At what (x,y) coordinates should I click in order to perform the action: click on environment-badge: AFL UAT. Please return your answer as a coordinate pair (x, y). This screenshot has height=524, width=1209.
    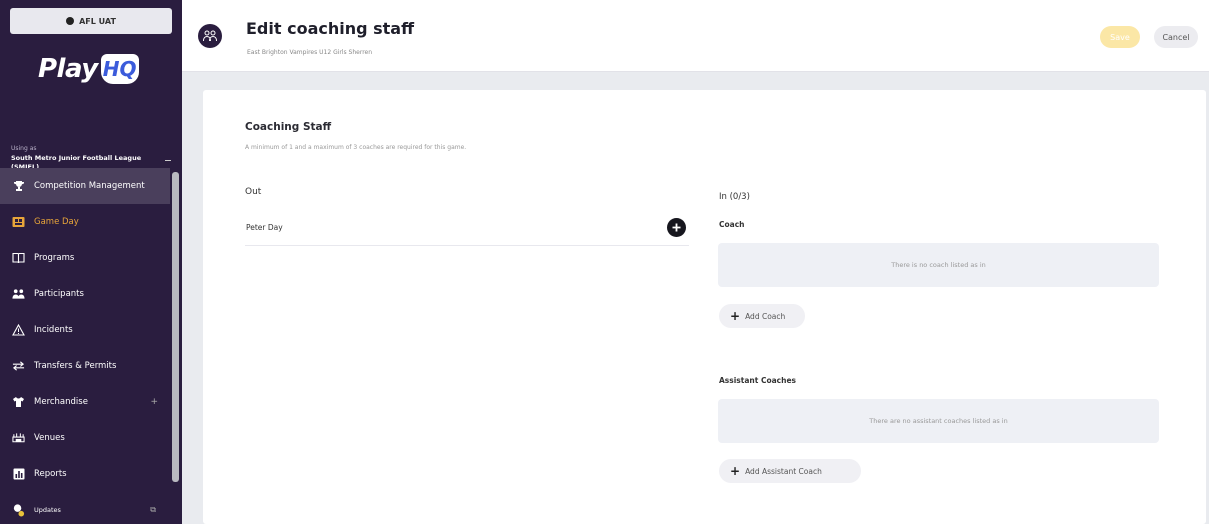
    Looking at the image, I should click on (91, 21).